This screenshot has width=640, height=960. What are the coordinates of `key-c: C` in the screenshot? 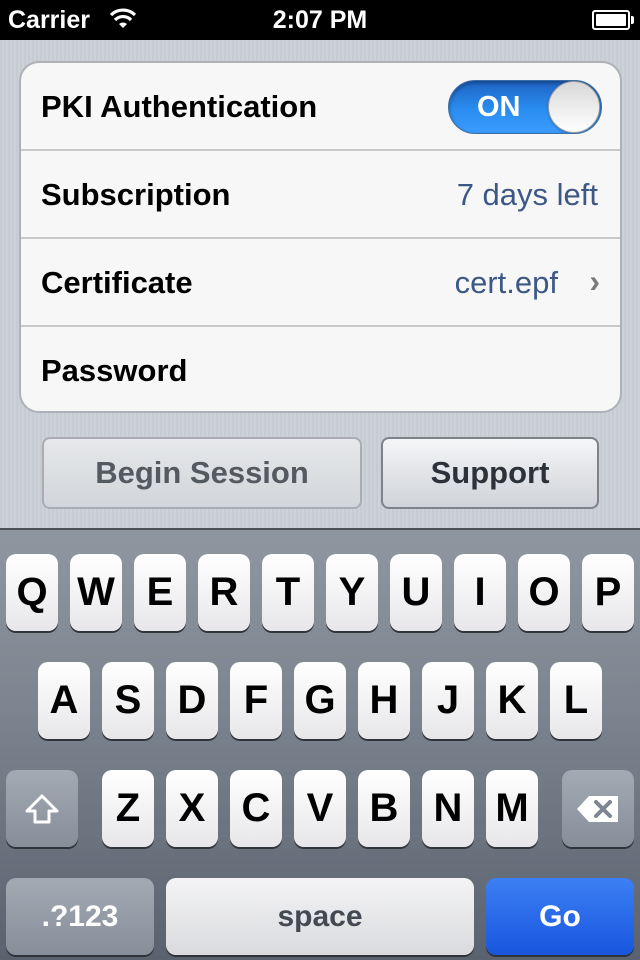 It's located at (256, 808).